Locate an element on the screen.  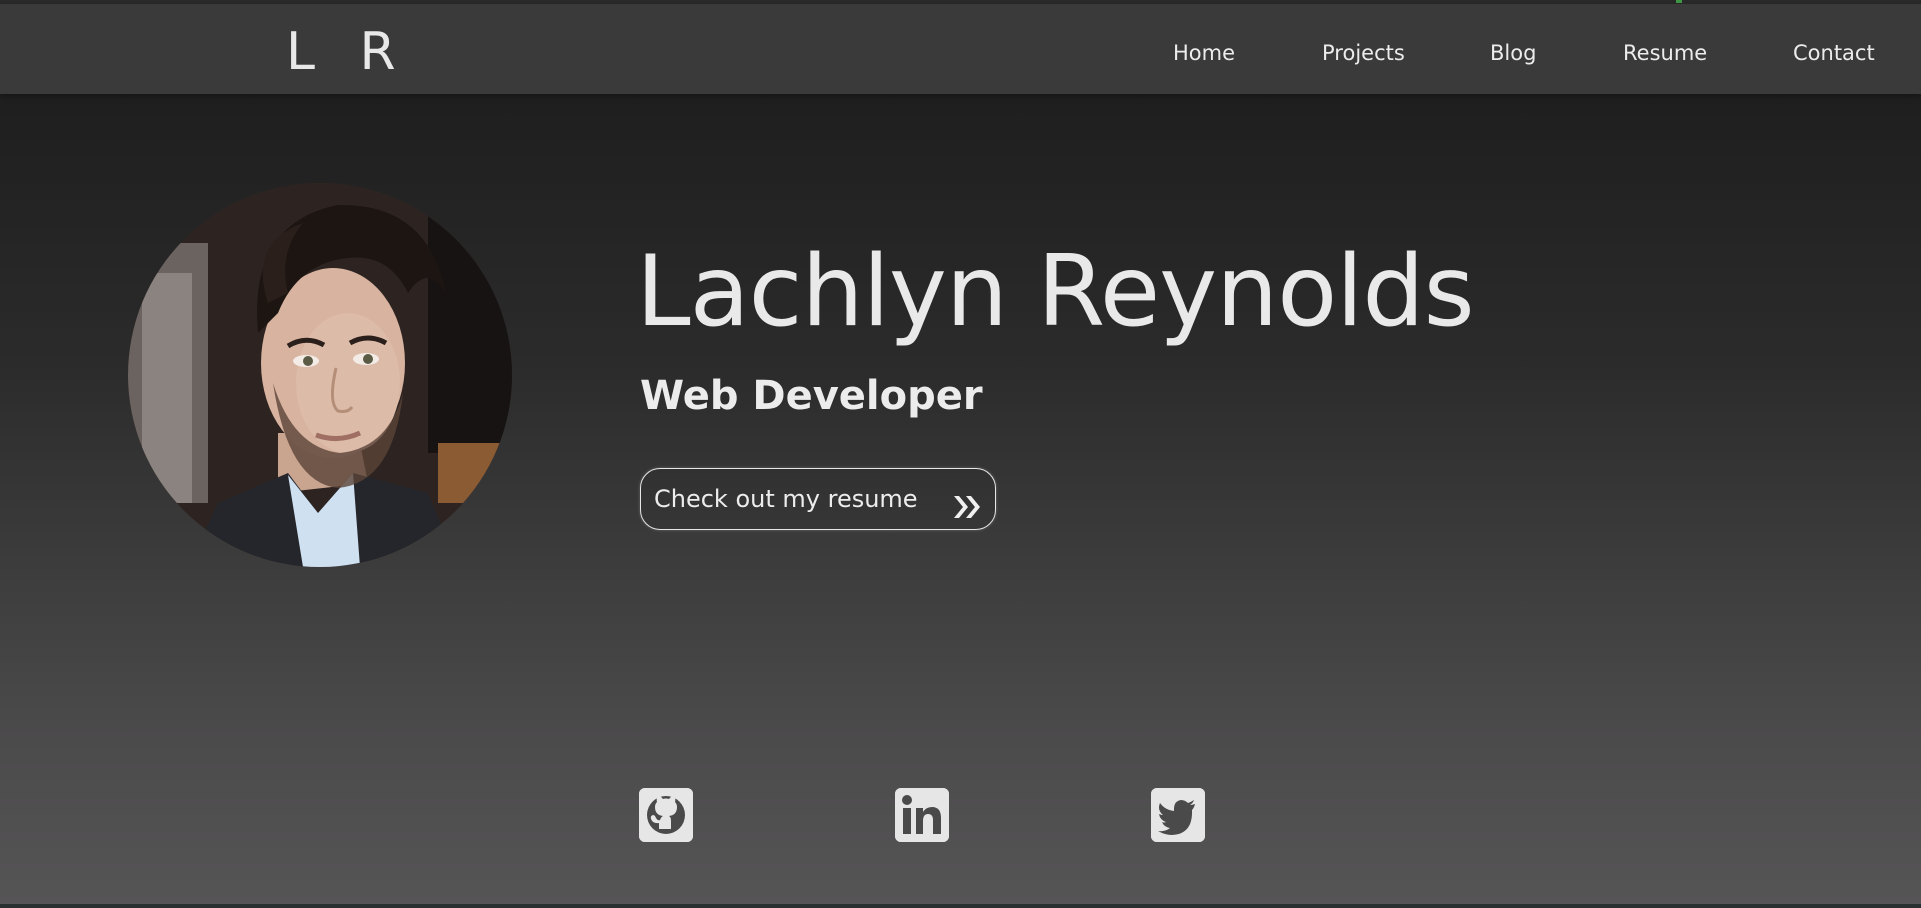
profile-photo-illustration is located at coordinates (320, 375).